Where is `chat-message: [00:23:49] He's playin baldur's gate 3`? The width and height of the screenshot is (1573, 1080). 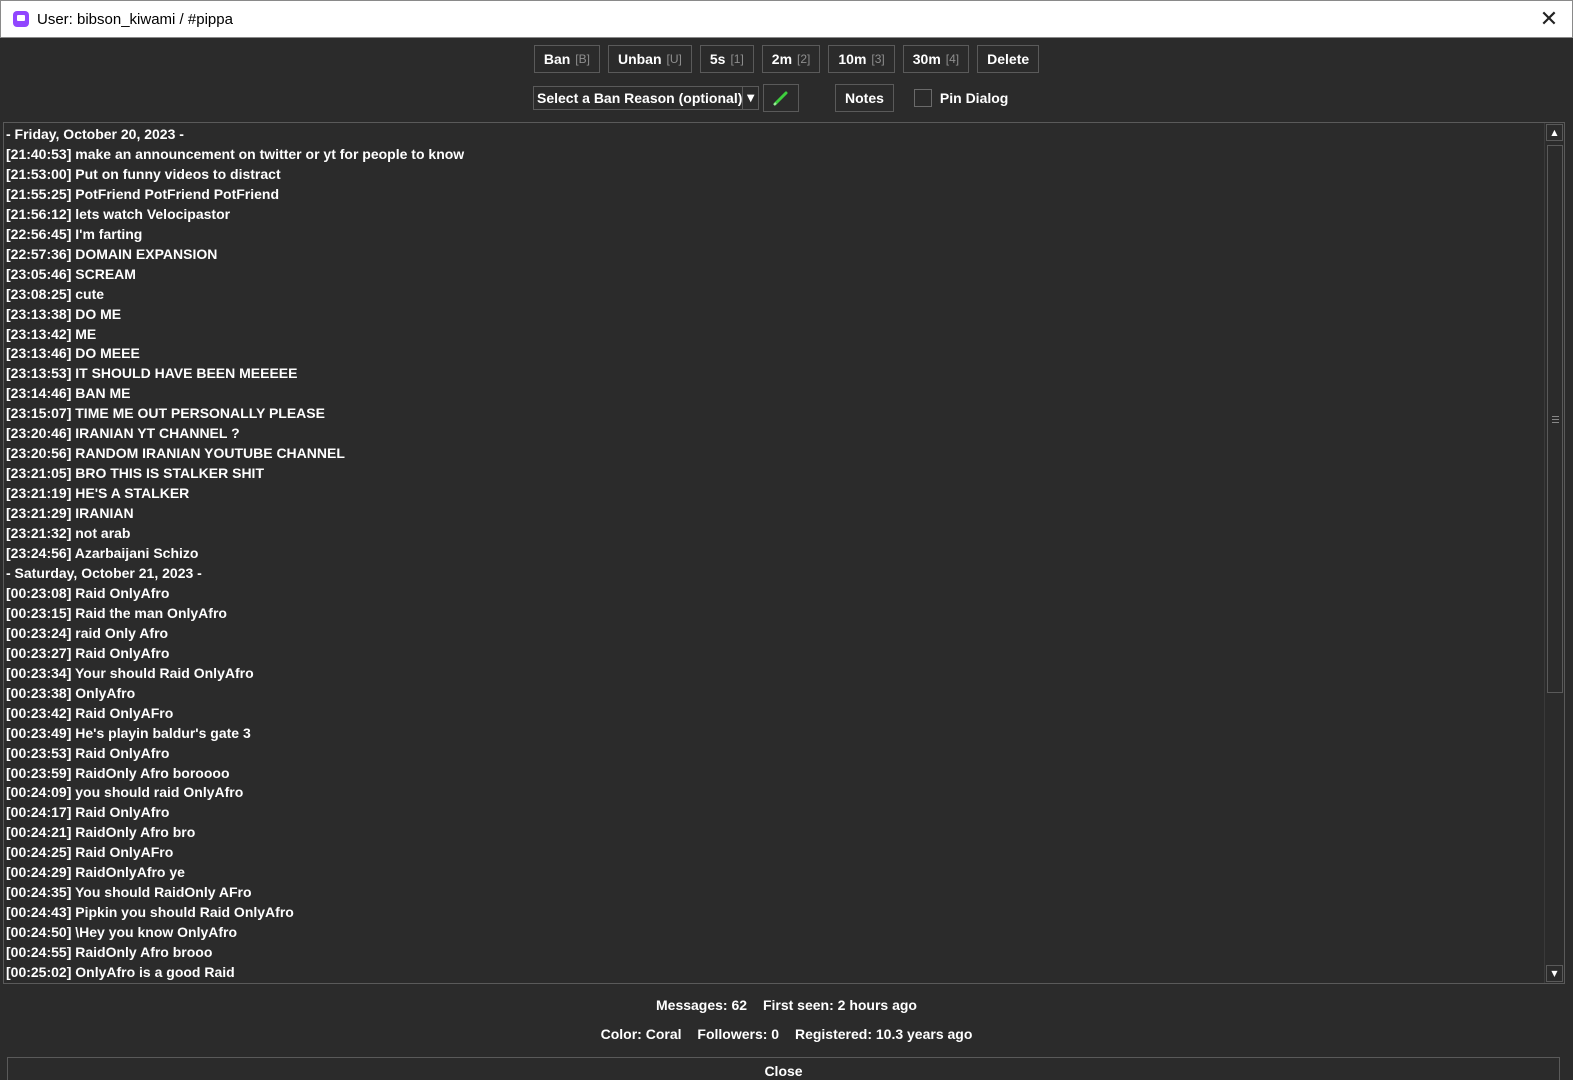
chat-message: [00:23:49] He's playin baldur's gate 3 is located at coordinates (128, 732).